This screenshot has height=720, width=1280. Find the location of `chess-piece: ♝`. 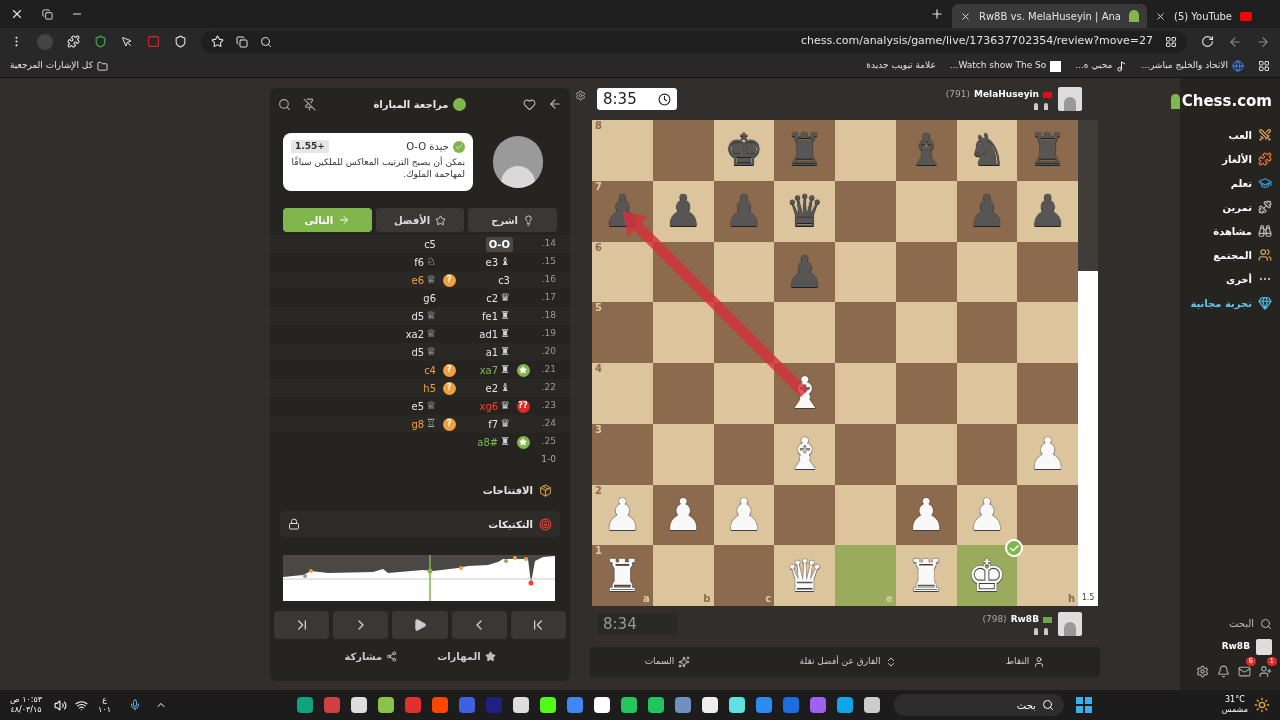

chess-piece: ♝ is located at coordinates (804, 393).